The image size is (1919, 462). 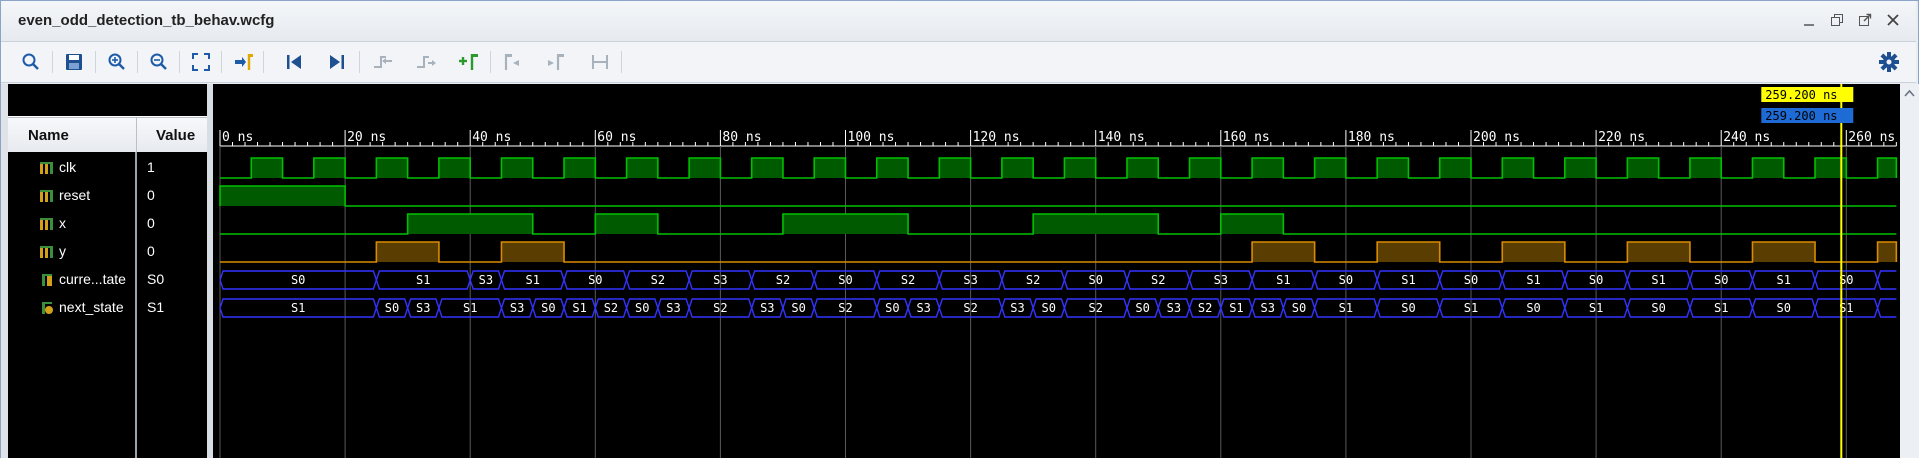 What do you see at coordinates (1893, 20) in the screenshot?
I see `close-icon` at bounding box center [1893, 20].